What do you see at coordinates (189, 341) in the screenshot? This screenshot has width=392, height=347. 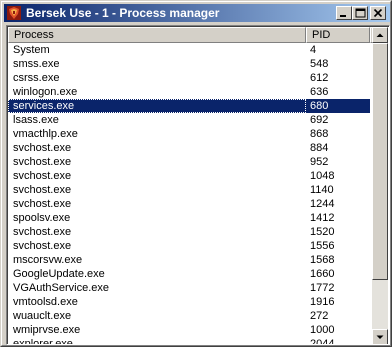 I see `table-row: explorer.exe 2044` at bounding box center [189, 341].